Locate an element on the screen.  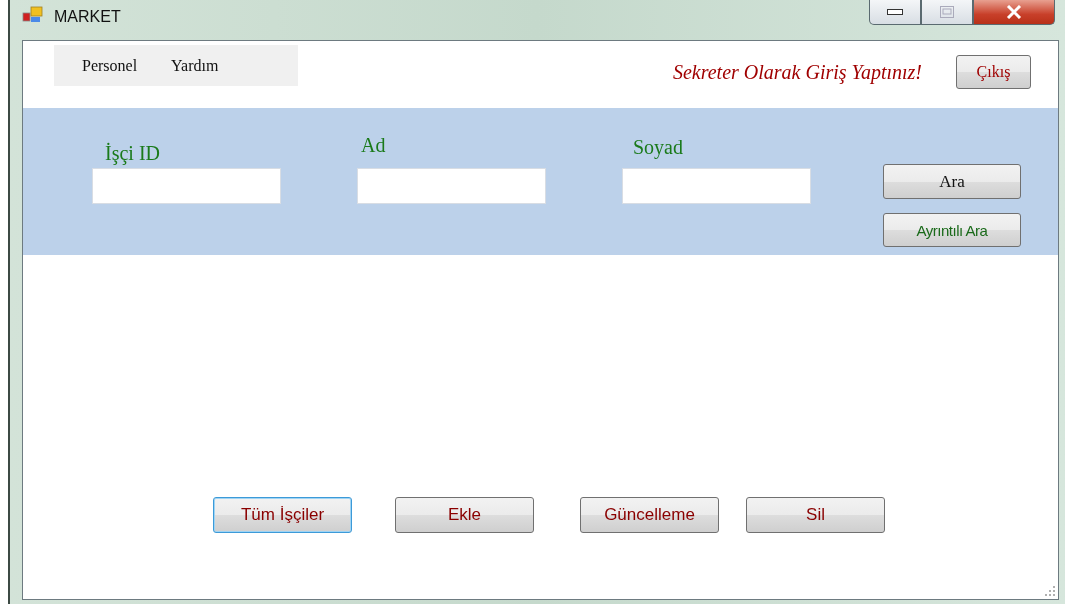
field-label: Soyad is located at coordinates (658, 147).